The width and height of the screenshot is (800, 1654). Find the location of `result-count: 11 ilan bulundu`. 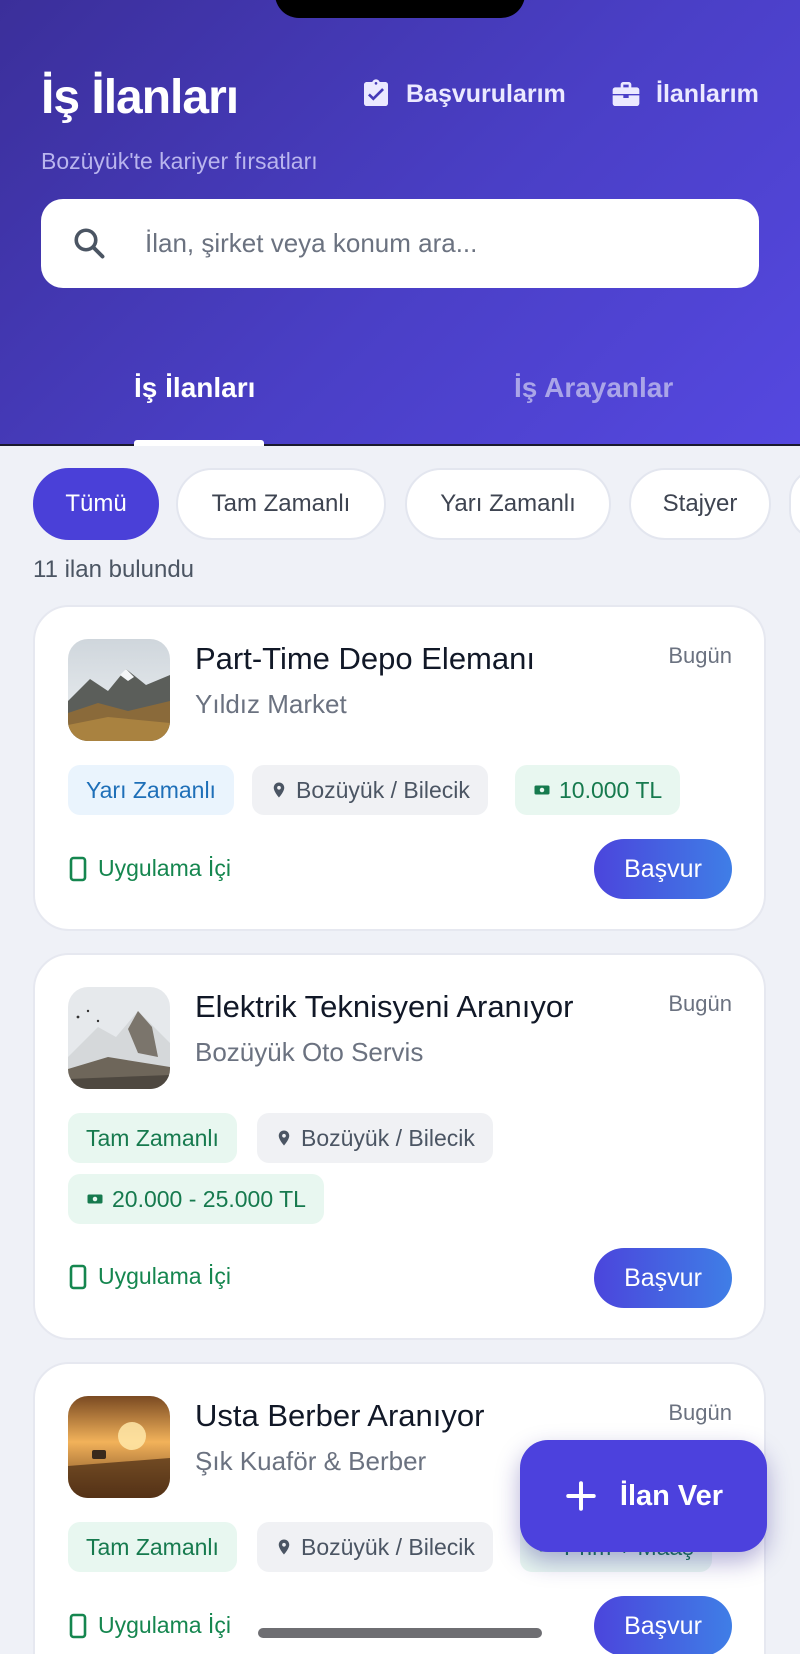

result-count: 11 ilan bulundu is located at coordinates (114, 569).